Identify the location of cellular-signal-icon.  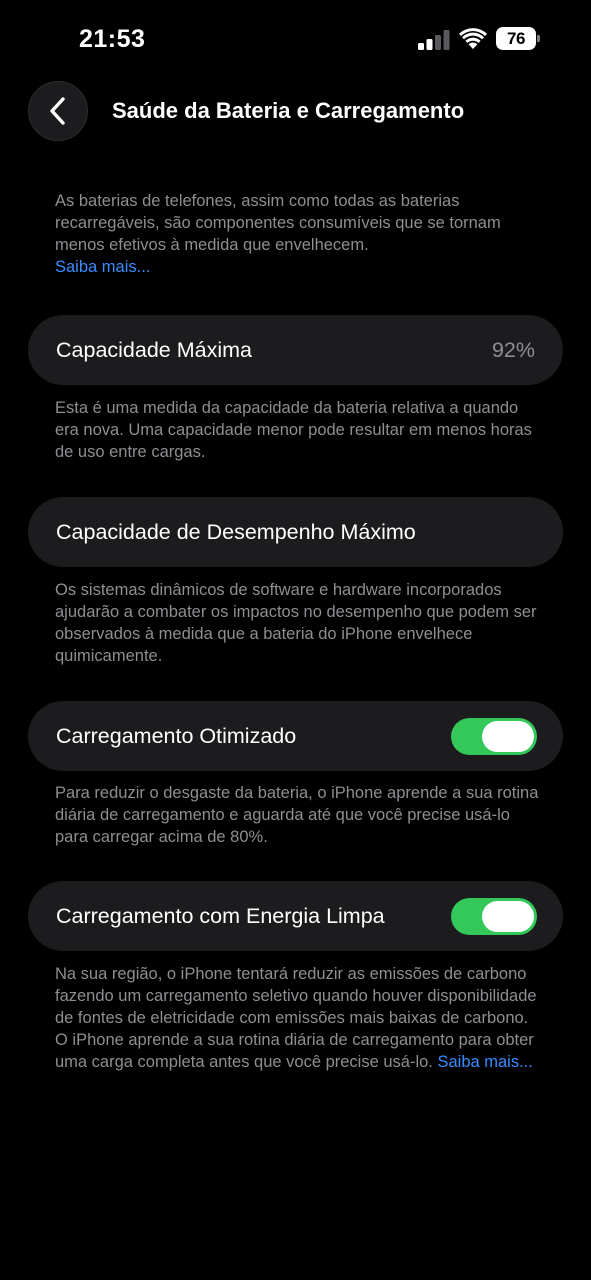
(434, 40).